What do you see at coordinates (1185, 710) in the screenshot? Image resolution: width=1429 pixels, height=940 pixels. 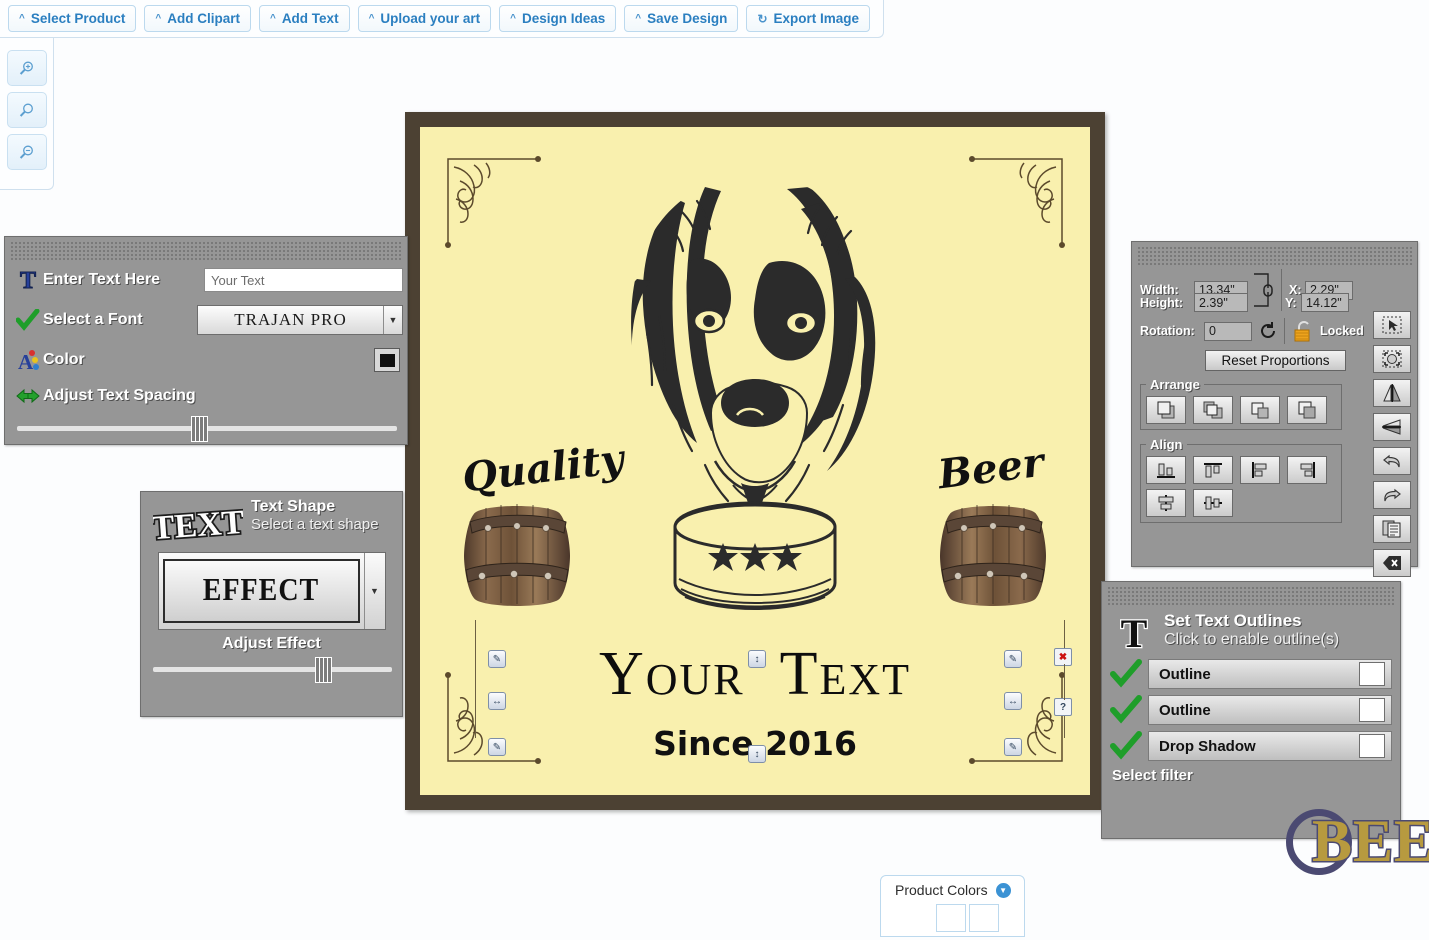 I see `outline-option-label: Outline` at bounding box center [1185, 710].